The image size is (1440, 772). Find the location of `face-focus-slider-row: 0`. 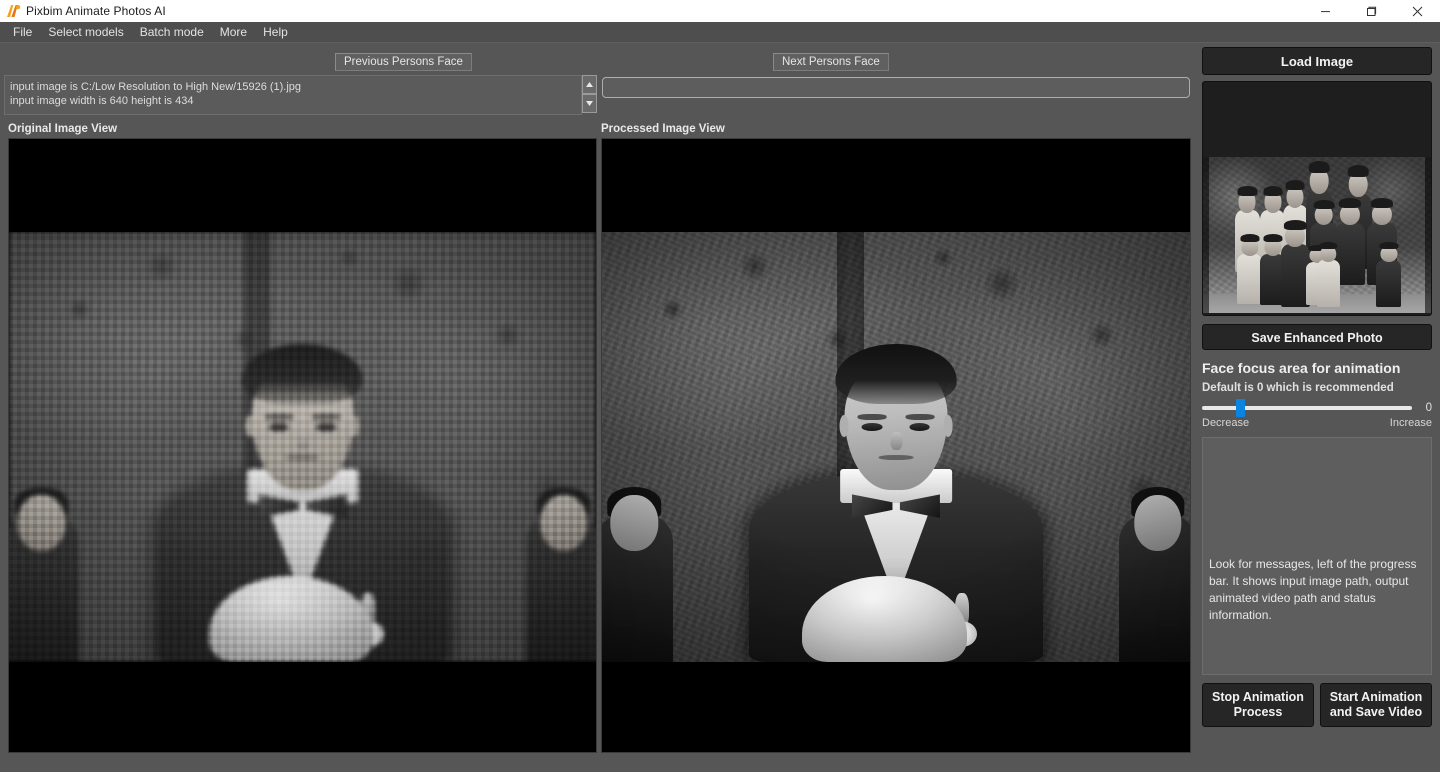

face-focus-slider-row: 0 is located at coordinates (1317, 408).